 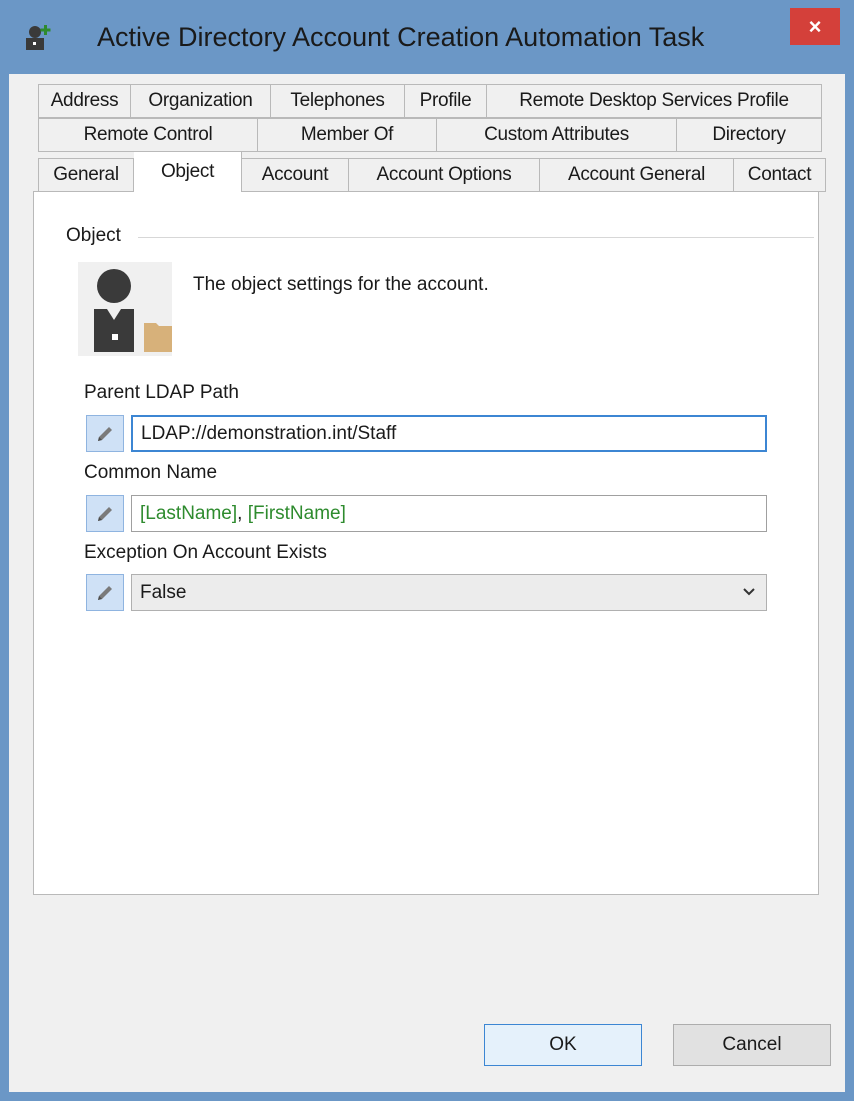 What do you see at coordinates (341, 284) in the screenshot?
I see `panel-description: The object settings for the account.` at bounding box center [341, 284].